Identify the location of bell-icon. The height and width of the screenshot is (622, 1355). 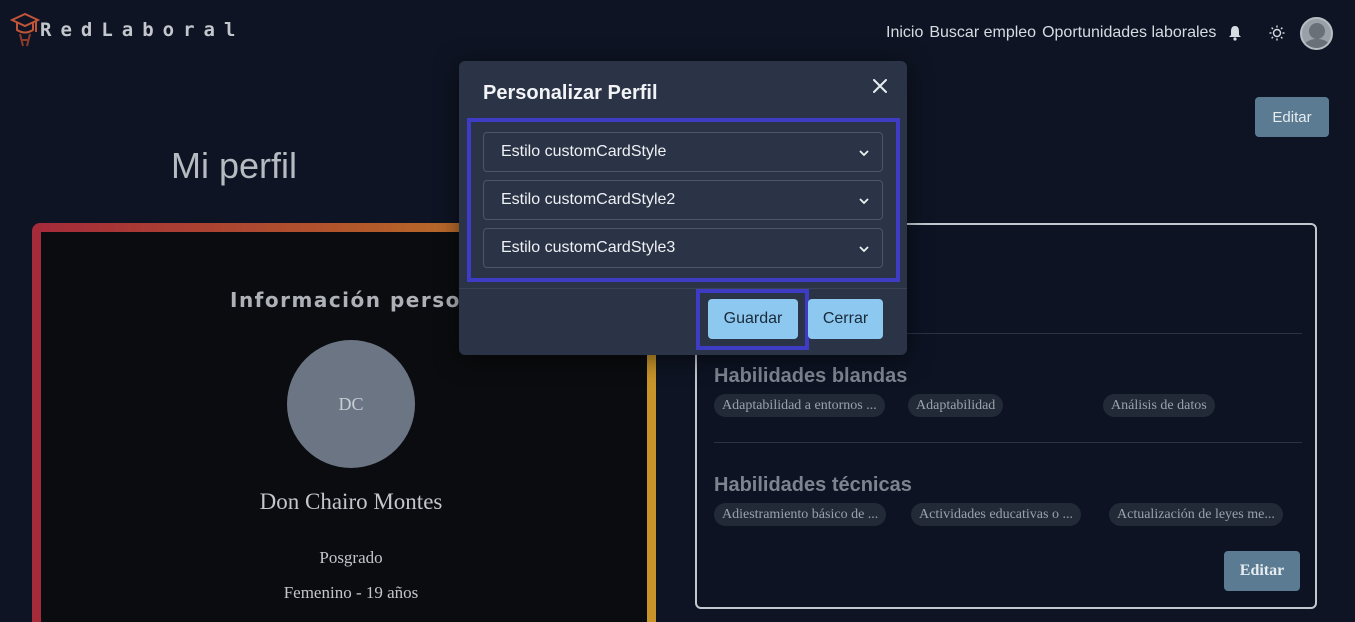
(1235, 33).